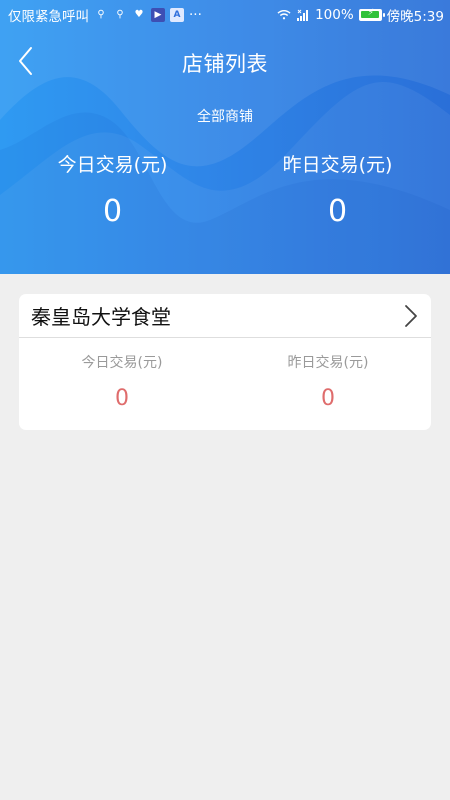  I want to click on today-summary-value: 0, so click(112, 211).